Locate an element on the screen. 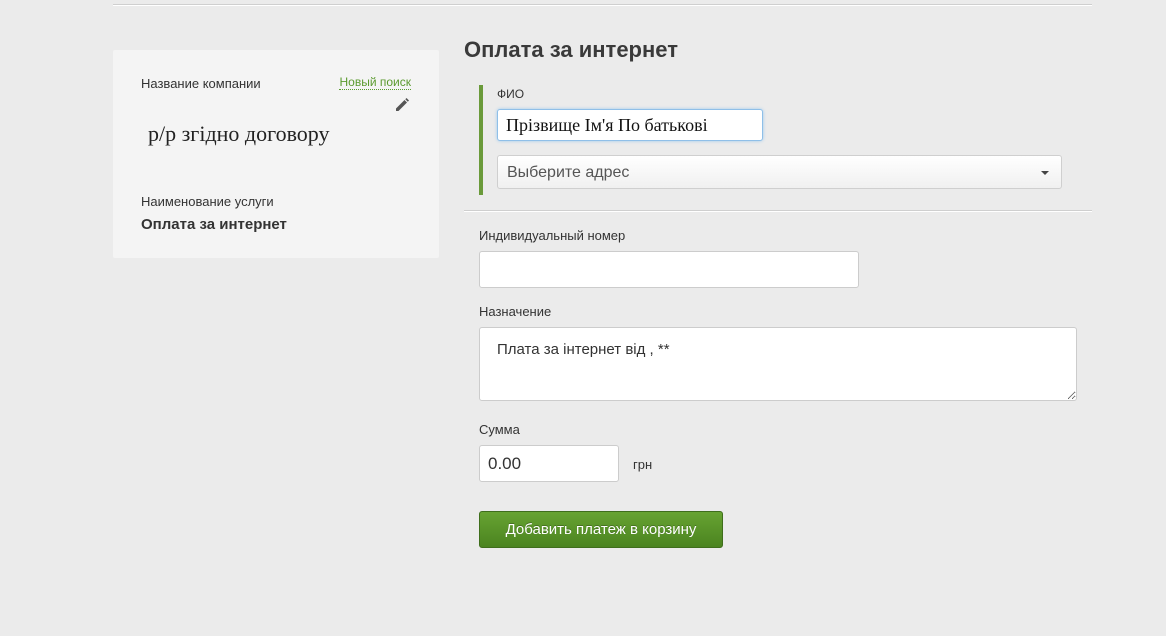 This screenshot has height=636, width=1166. top-divider is located at coordinates (602, 5).